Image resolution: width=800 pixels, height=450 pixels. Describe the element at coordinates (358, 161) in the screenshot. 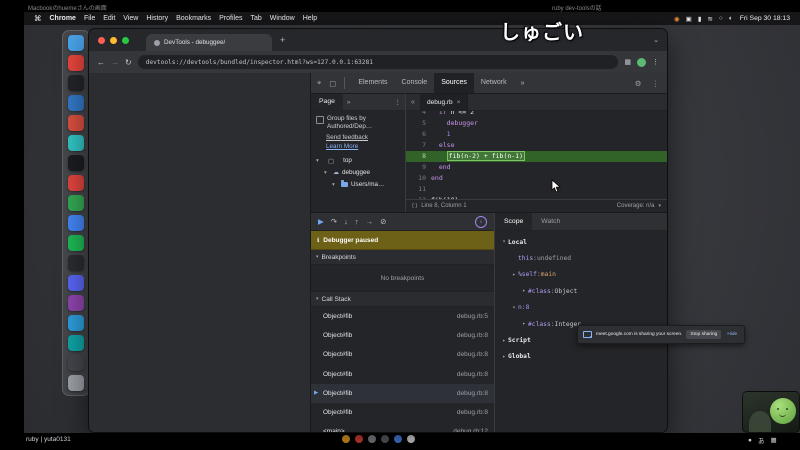

I see `tree-item-top: ▾ ▢ top` at that location.